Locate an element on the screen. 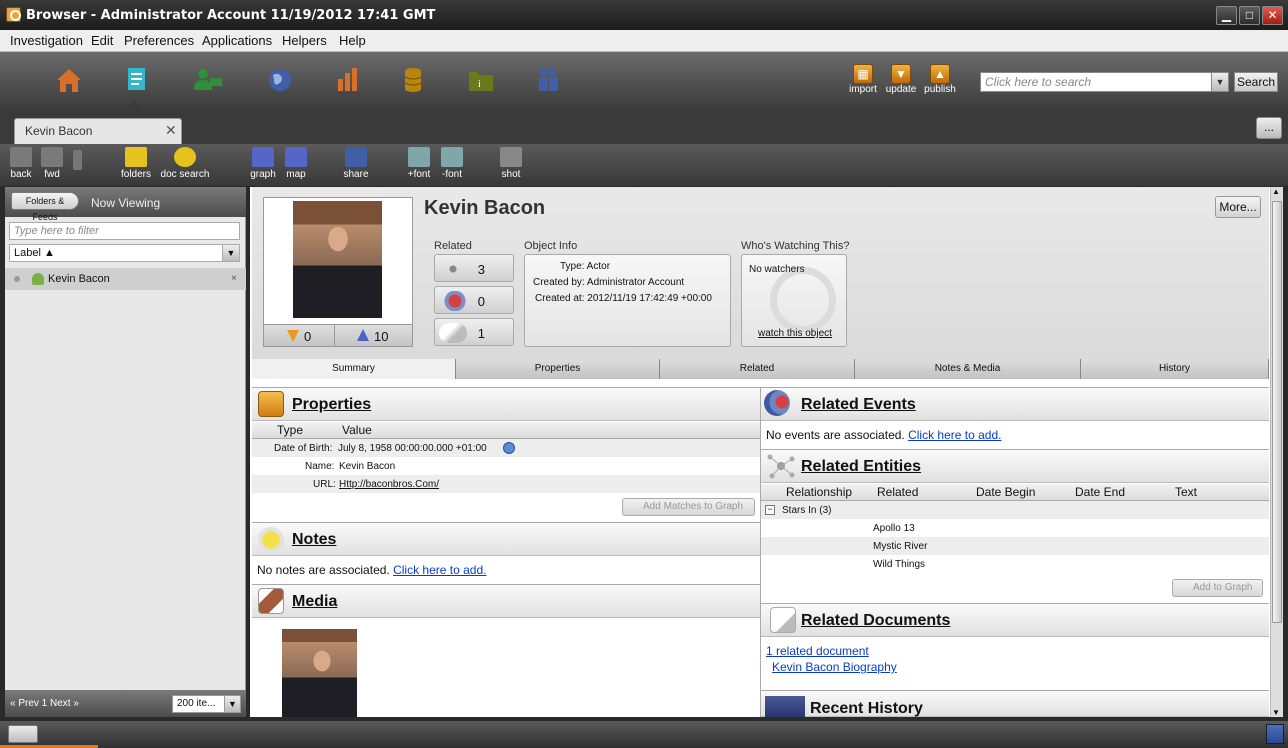  add-event-link: Click here to add. is located at coordinates (954, 435).